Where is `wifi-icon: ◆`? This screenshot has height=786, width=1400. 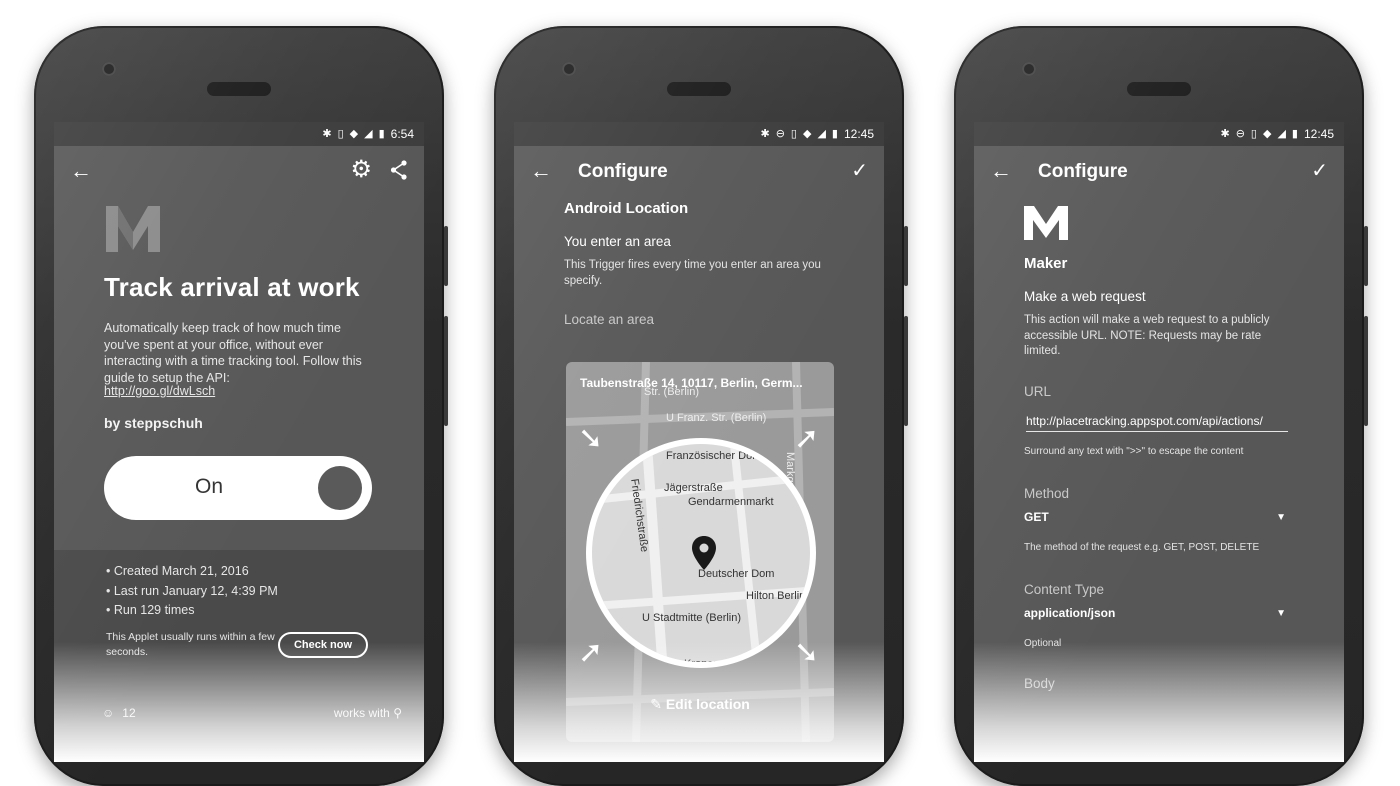 wifi-icon: ◆ is located at coordinates (807, 133).